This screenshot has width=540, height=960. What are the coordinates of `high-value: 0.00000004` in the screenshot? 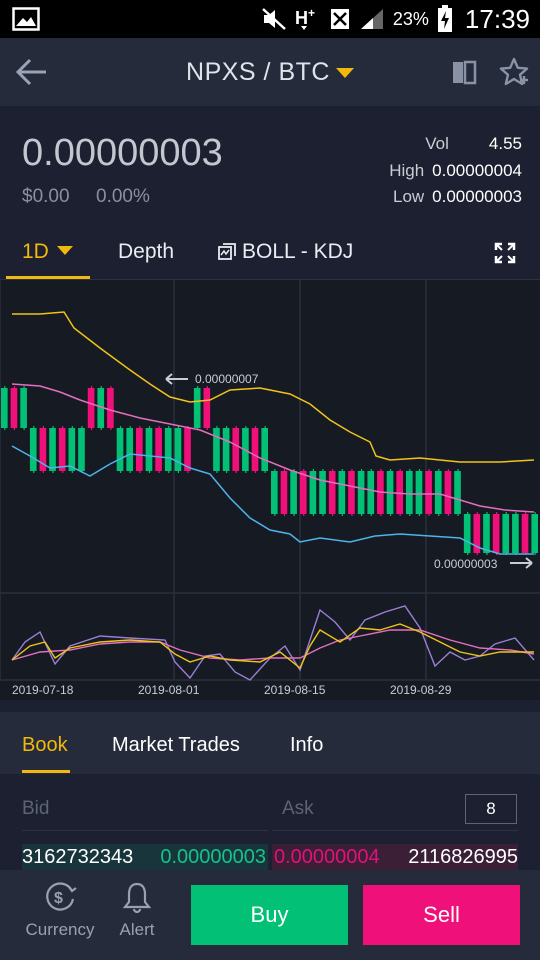 It's located at (477, 170).